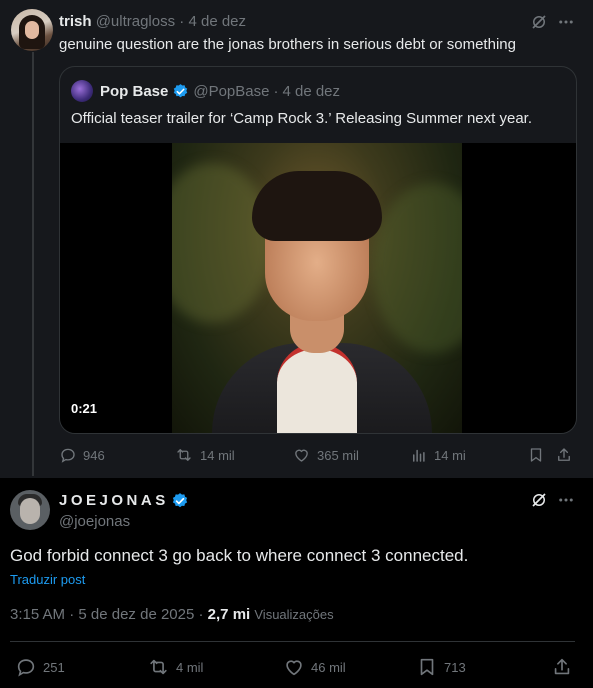  Describe the element at coordinates (40, 667) in the screenshot. I see `reply-button: 251` at that location.